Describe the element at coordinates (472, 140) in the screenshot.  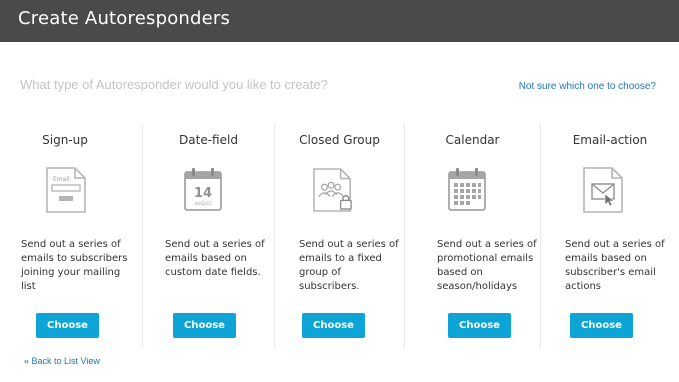
I see `card-title: Calendar` at that location.